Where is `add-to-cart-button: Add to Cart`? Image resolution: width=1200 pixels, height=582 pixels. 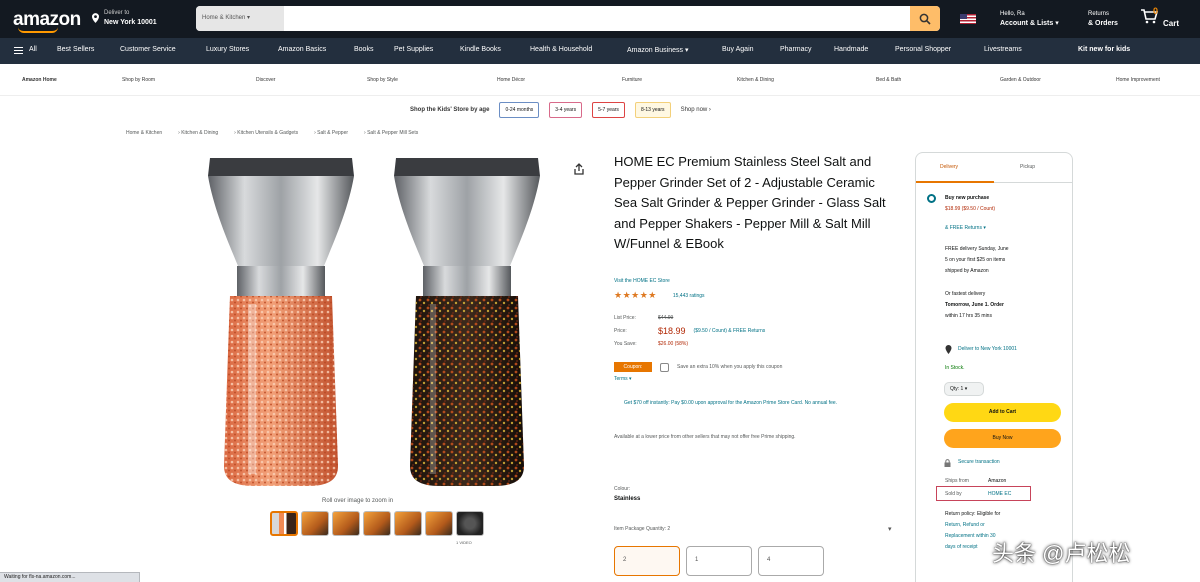
add-to-cart-button: Add to Cart is located at coordinates (1002, 412).